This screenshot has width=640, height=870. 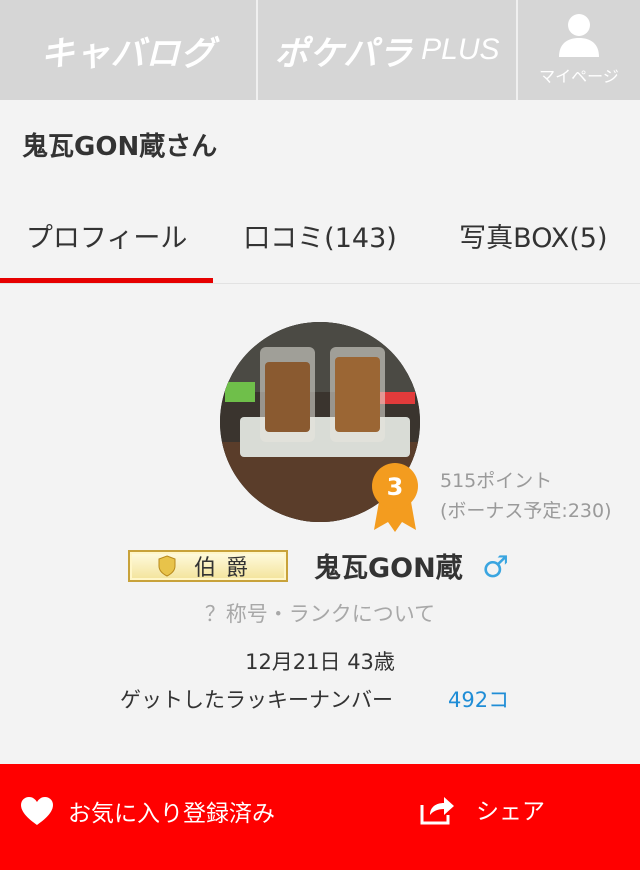 What do you see at coordinates (225, 568) in the screenshot?
I see `title-badge-text: 伯爵` at bounding box center [225, 568].